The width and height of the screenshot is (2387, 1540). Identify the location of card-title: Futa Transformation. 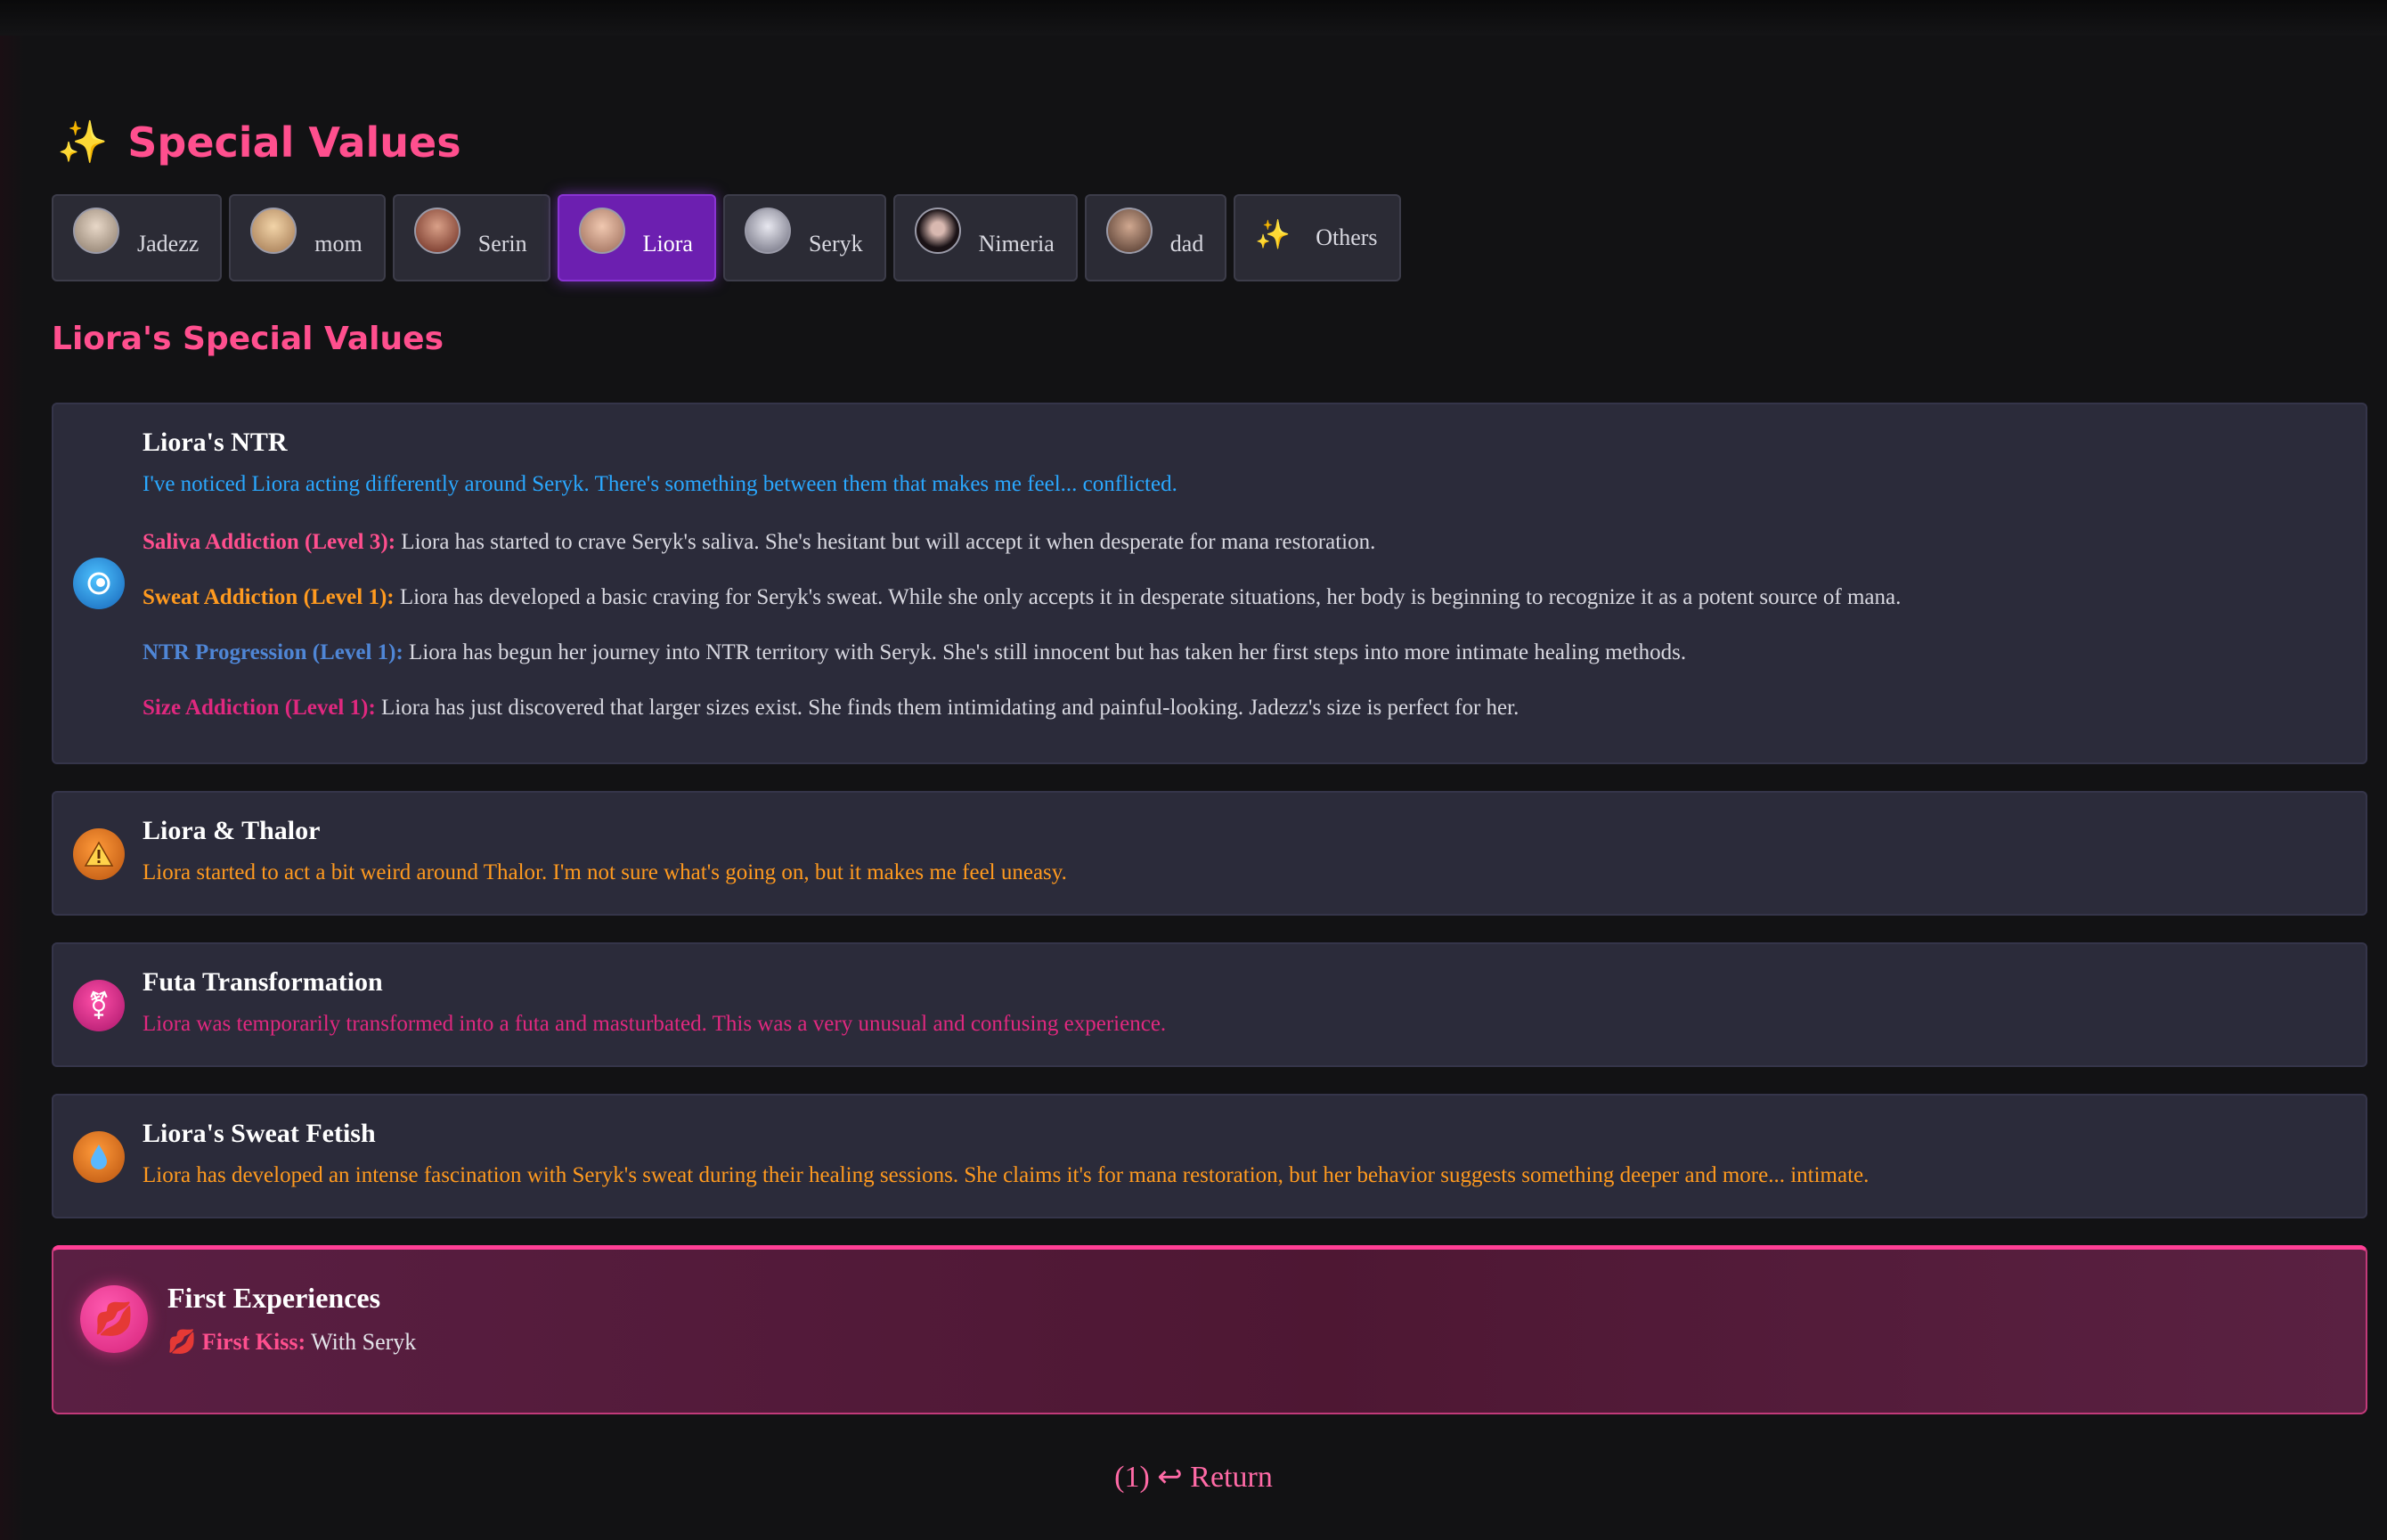
(263, 982).